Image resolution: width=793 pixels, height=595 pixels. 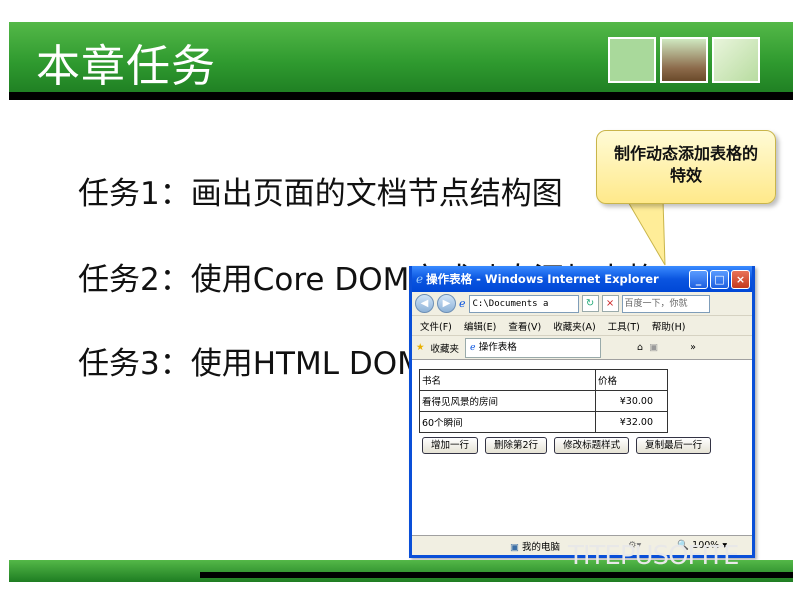 What do you see at coordinates (736, 60) in the screenshot?
I see `header-image-leaves` at bounding box center [736, 60].